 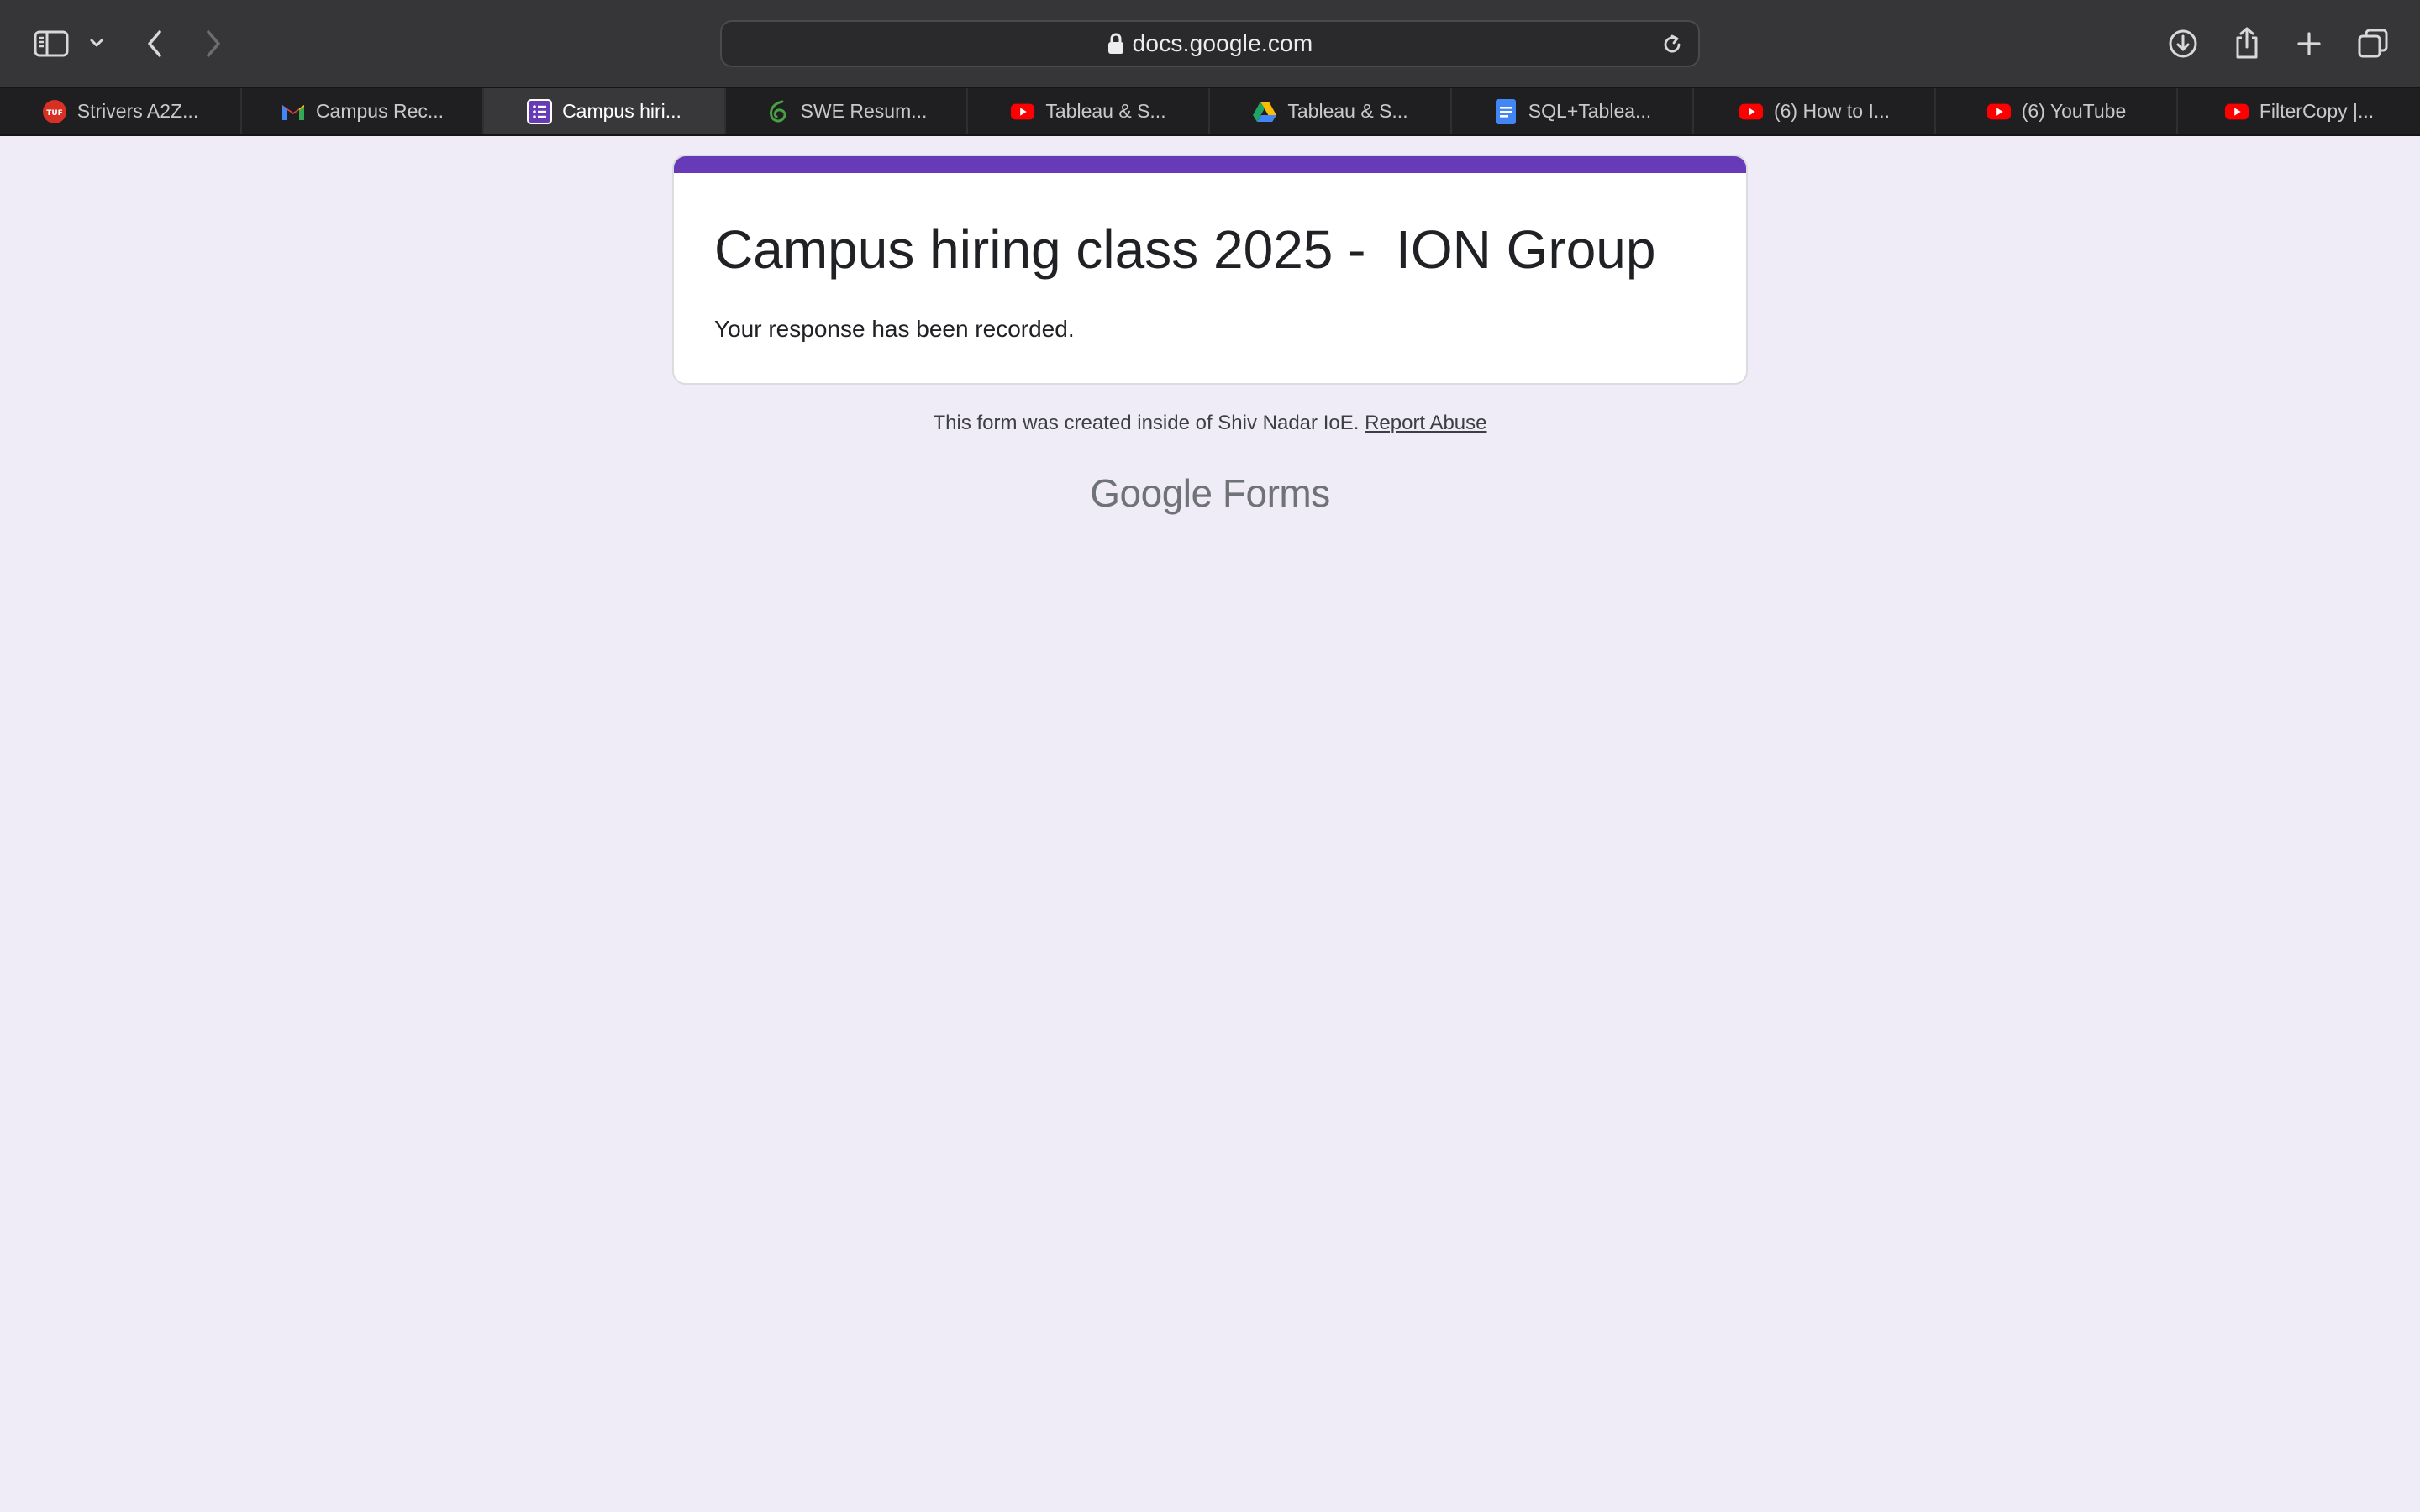 I want to click on overleaf-icon, so click(x=778, y=111).